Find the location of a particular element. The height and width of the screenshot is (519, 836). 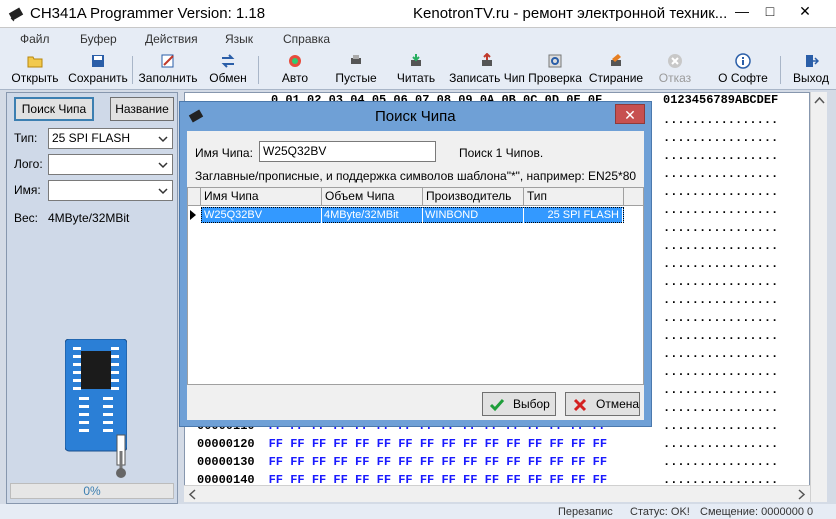

menu-help: Справка is located at coordinates (306, 39).